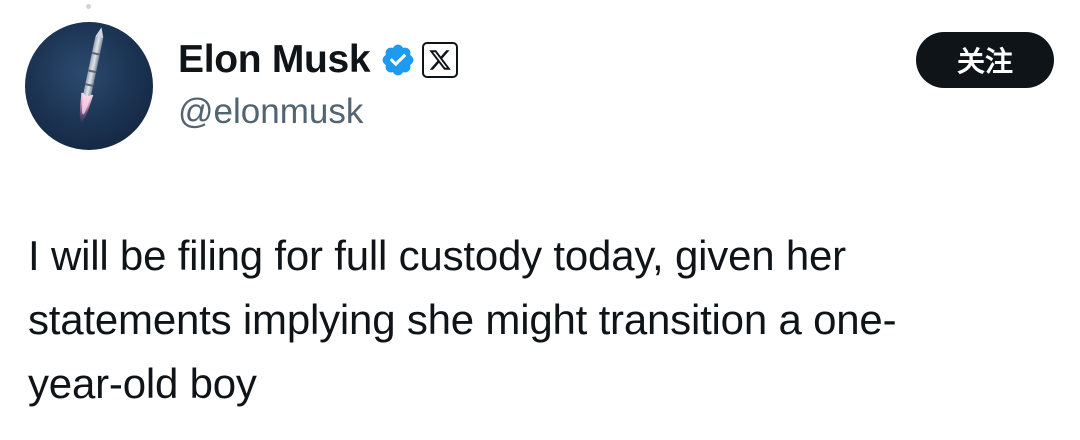 Image resolution: width=1080 pixels, height=440 pixels. What do you see at coordinates (398, 60) in the screenshot?
I see `verified-badge-icon` at bounding box center [398, 60].